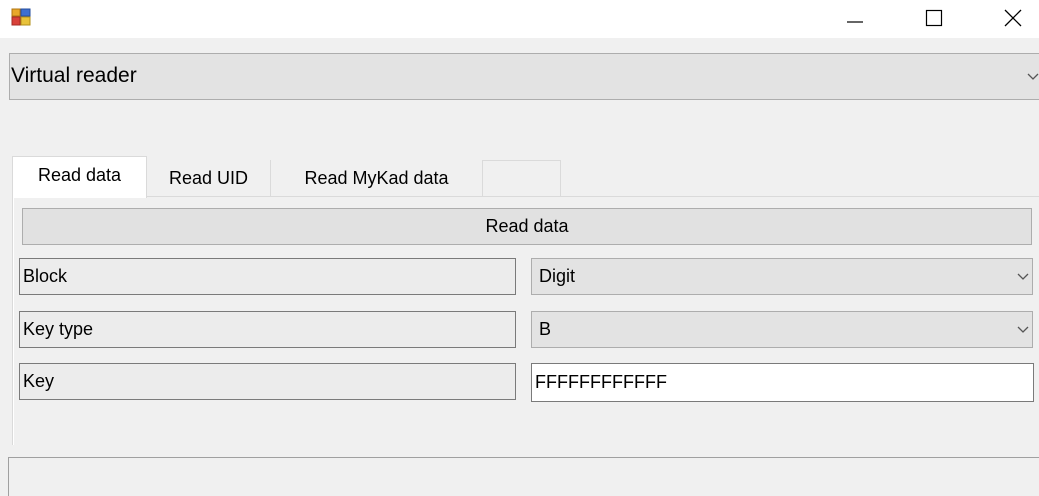 This screenshot has height=496, width=1039. Describe the element at coordinates (855, 22) in the screenshot. I see `minimize-icon` at that location.